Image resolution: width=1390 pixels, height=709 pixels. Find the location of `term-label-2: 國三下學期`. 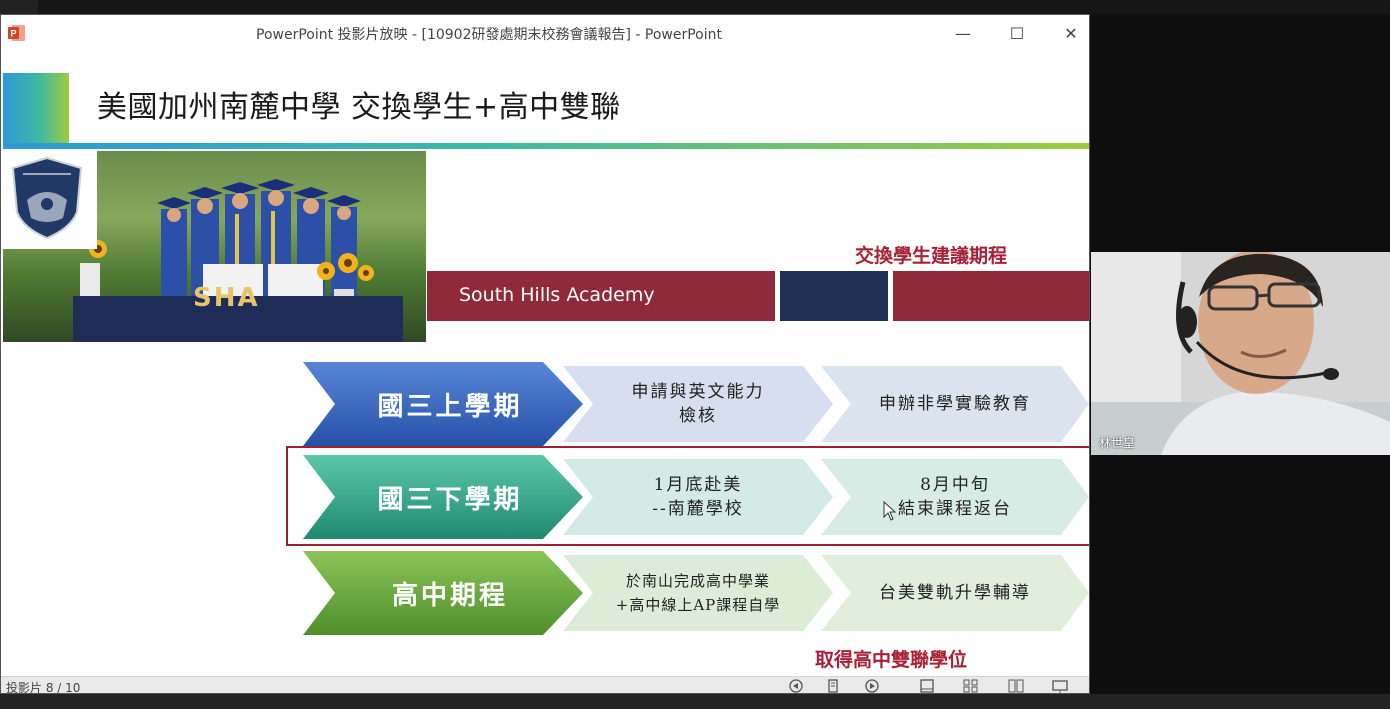

term-label-2: 國三下學期 is located at coordinates (450, 499).